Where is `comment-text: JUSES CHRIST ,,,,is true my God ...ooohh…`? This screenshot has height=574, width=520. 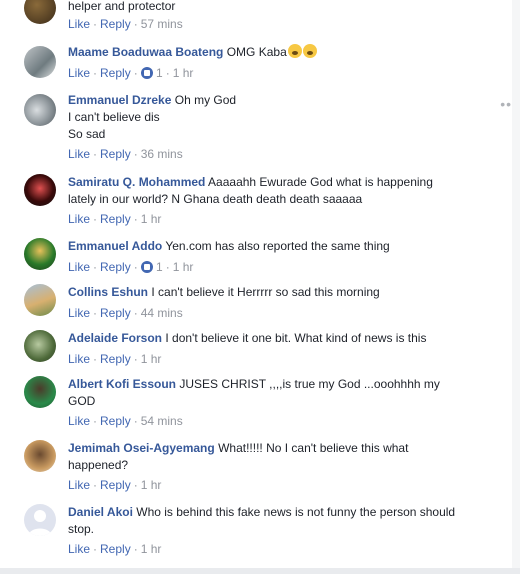
comment-text: JUSES CHRIST ,,,,is true my God ...ooohh… is located at coordinates (309, 384).